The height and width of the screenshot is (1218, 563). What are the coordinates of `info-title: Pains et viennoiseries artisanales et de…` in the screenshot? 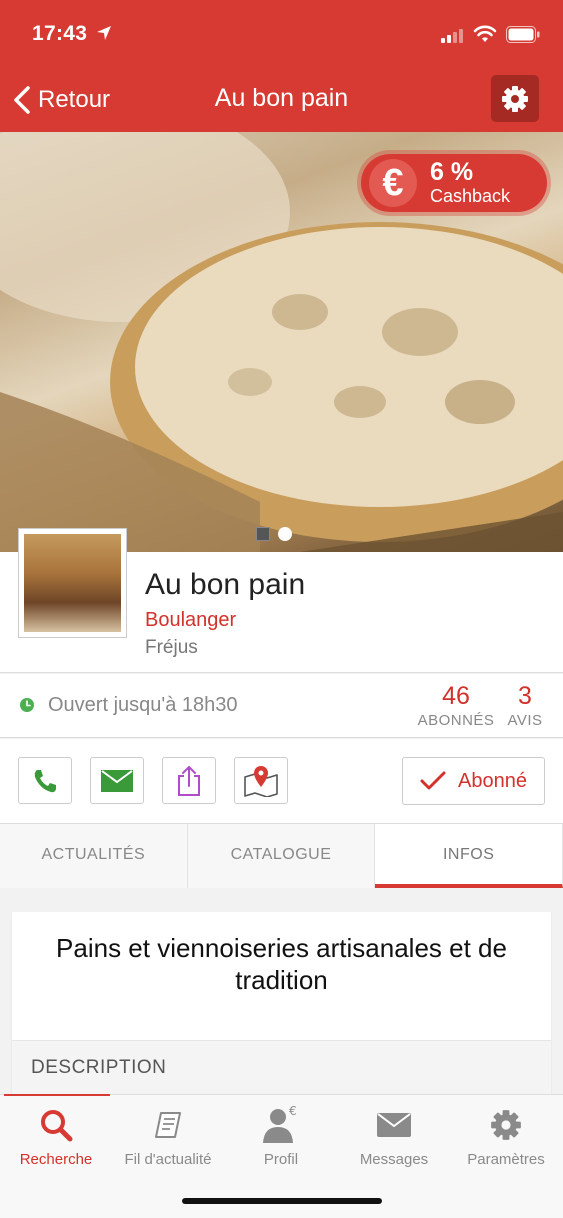 It's located at (281, 964).